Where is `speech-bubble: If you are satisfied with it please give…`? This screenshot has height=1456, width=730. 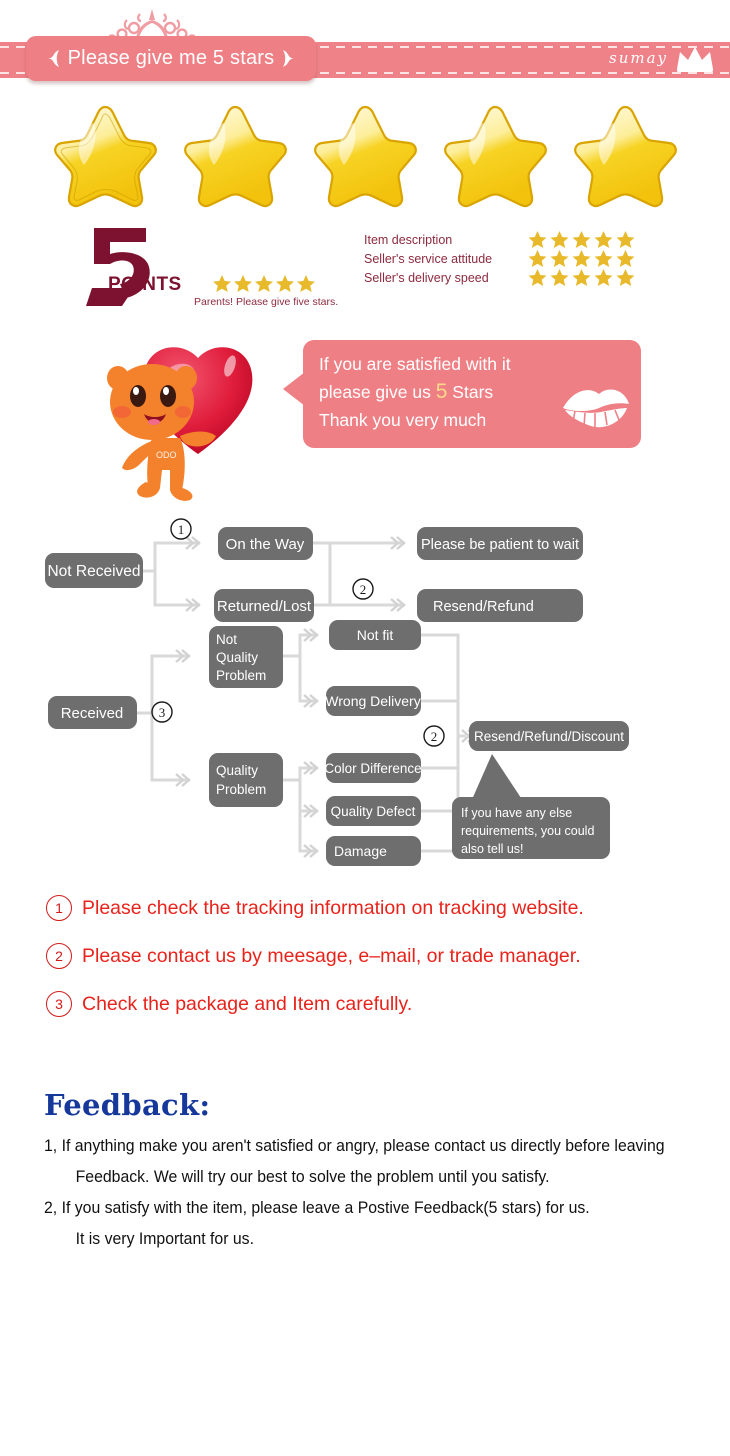
speech-bubble: If you are satisfied with it please give… is located at coordinates (472, 394).